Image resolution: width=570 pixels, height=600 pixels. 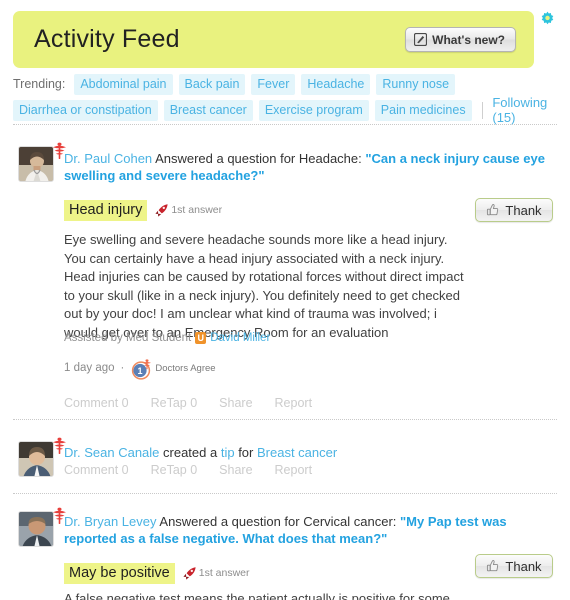 I want to click on divider, so click(x=482, y=110).